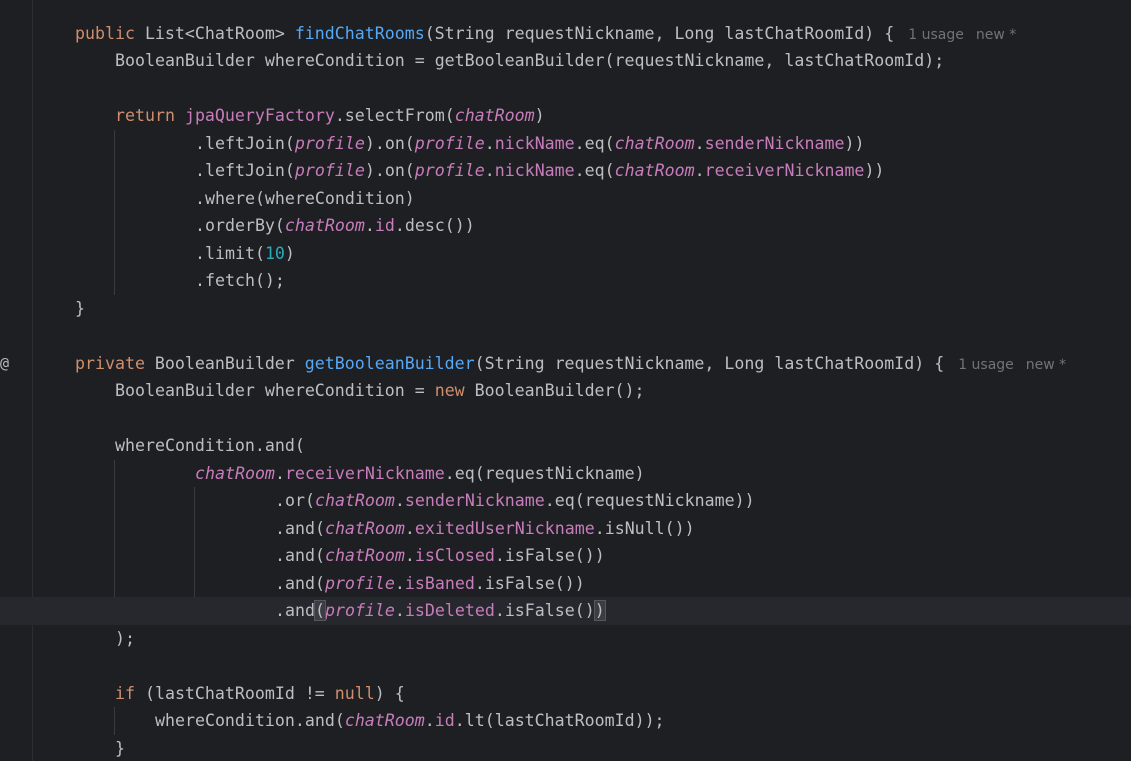 This screenshot has height=761, width=1131. I want to click on code-token: ) {, so click(389, 693).